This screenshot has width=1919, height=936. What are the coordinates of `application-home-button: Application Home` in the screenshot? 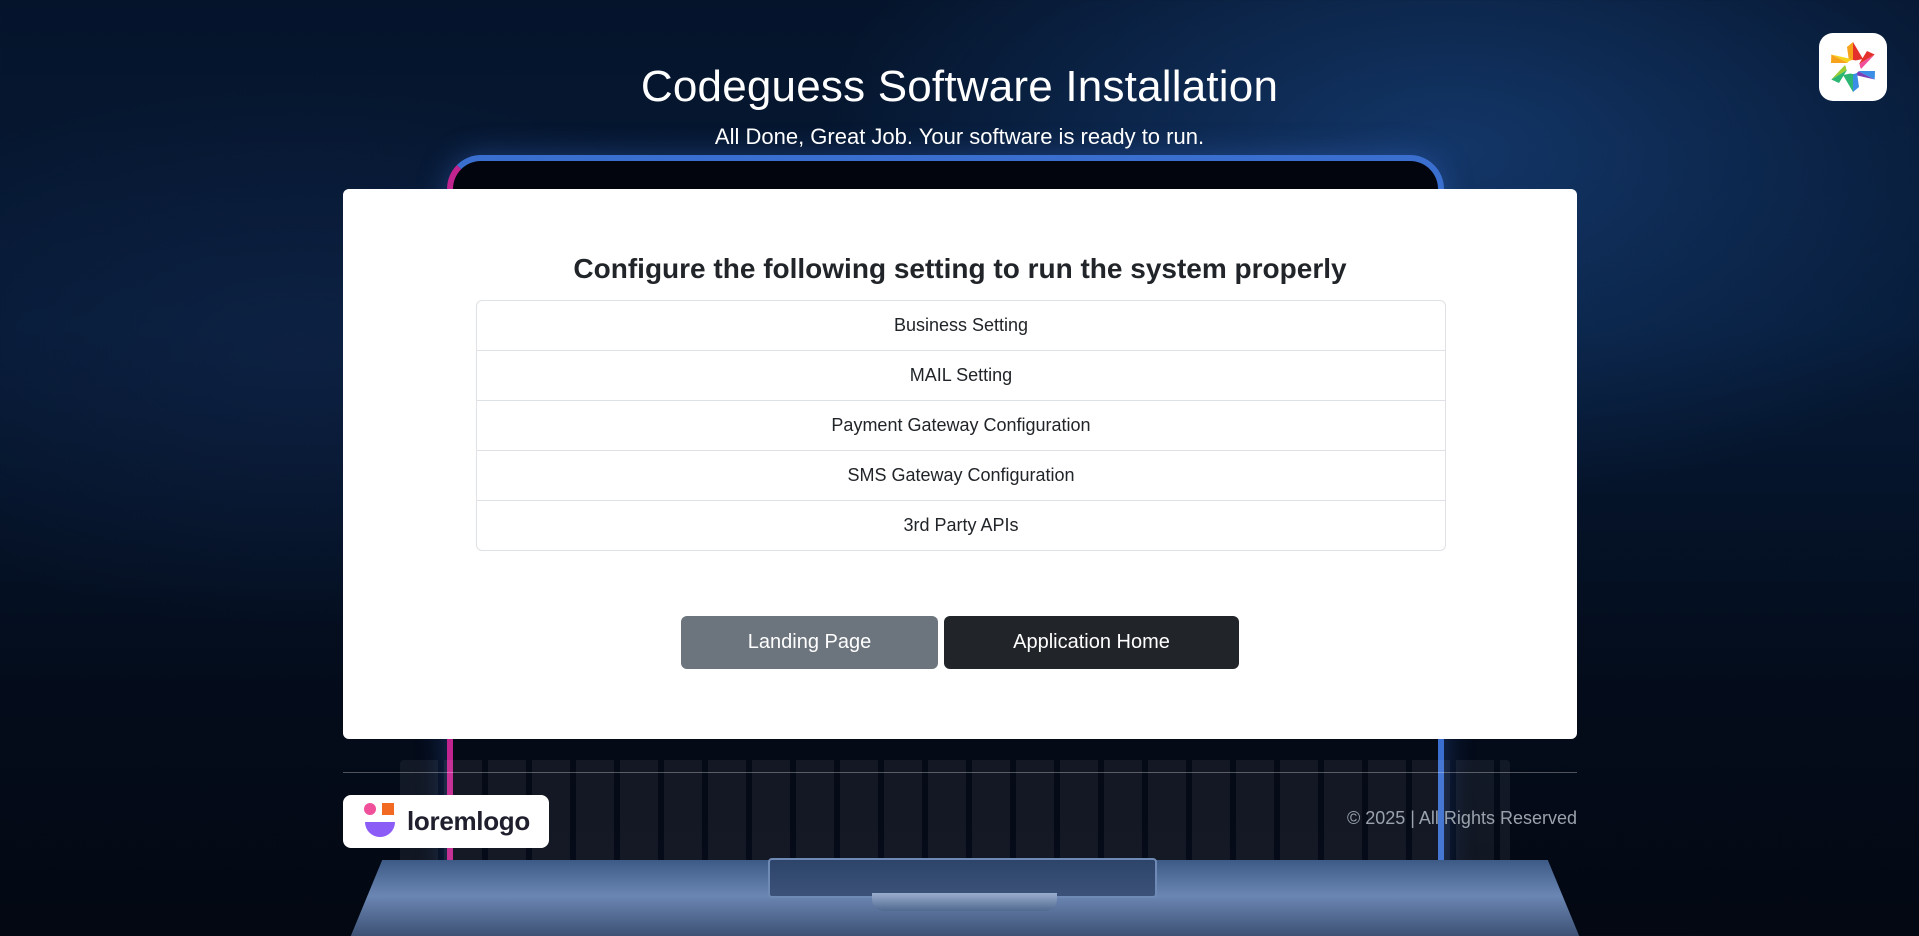 It's located at (1091, 642).